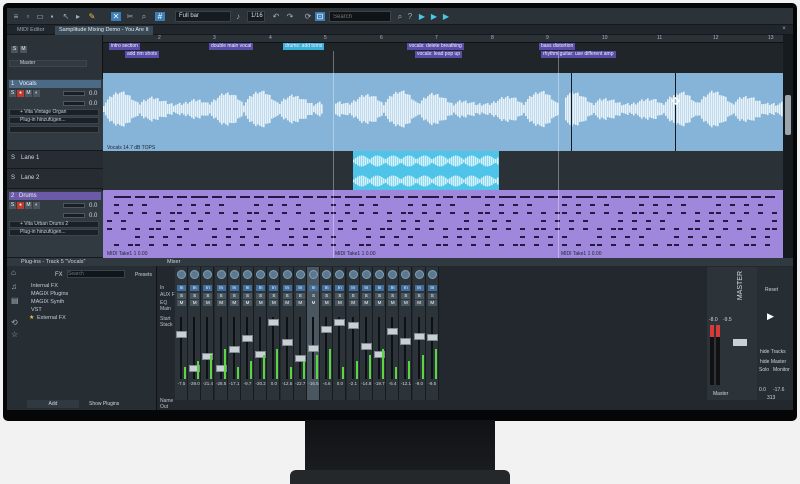 The width and height of the screenshot is (800, 484). What do you see at coordinates (788, 146) in the screenshot?
I see `vertical-scrollbar` at bounding box center [788, 146].